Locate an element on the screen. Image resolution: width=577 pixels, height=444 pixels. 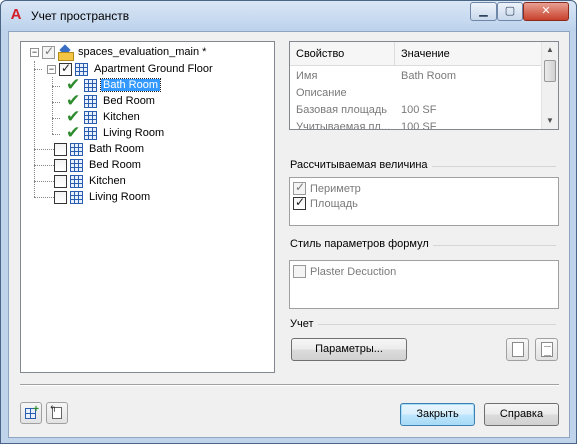
tree-node-root-child: Bed Room is located at coordinates (98, 165).